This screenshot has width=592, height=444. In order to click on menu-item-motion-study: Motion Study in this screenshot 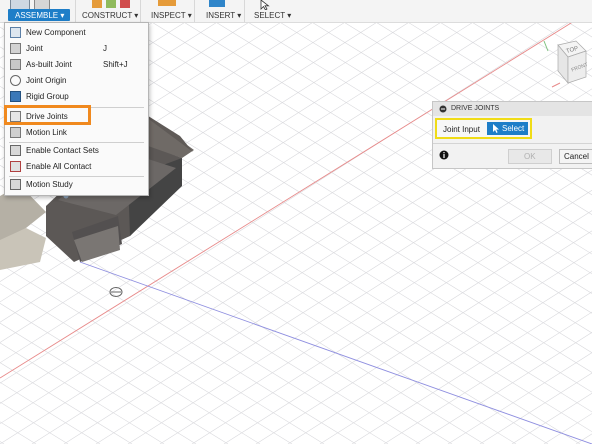, I will do `click(76, 185)`.